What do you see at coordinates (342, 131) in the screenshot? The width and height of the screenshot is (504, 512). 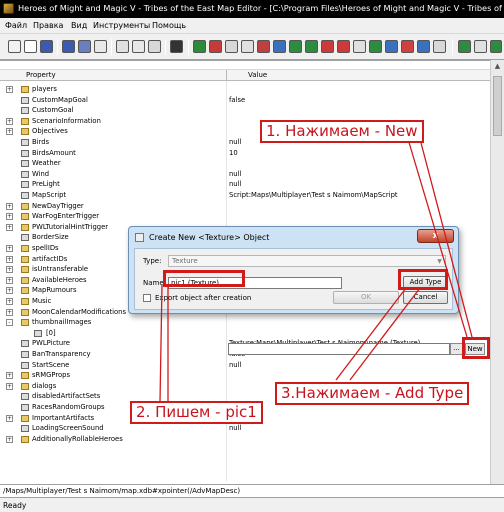 I see `step1-callout: 1. Нажимаем - New` at bounding box center [342, 131].